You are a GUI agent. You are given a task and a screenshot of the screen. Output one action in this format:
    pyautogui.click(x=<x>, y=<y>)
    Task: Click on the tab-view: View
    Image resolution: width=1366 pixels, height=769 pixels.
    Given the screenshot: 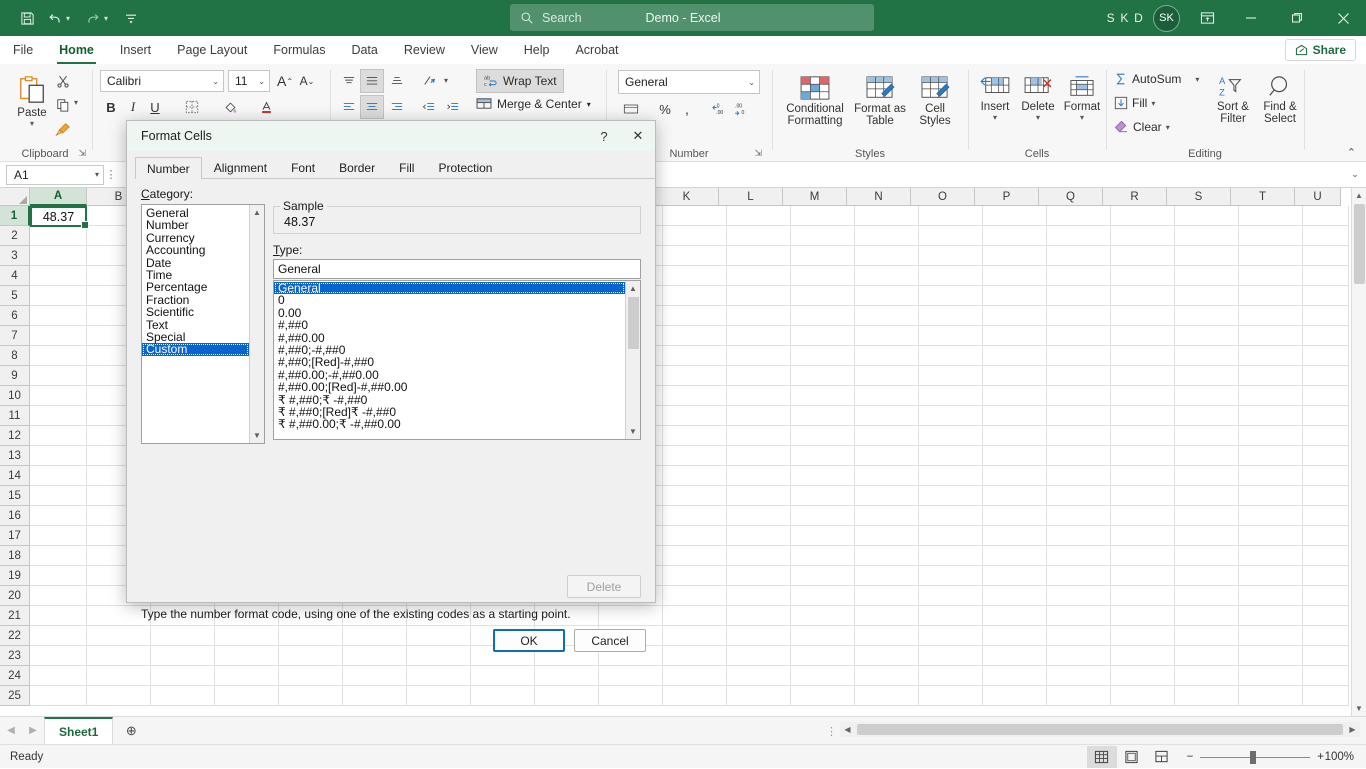 What is the action you would take?
    pyautogui.click(x=484, y=50)
    